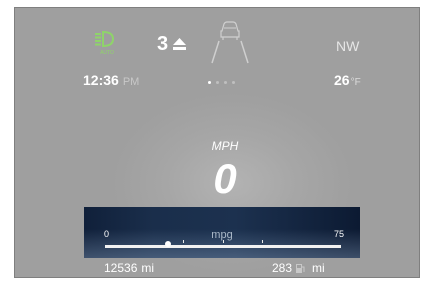 The width and height of the screenshot is (433, 284). I want to click on lane-assist-icon, so click(230, 42).